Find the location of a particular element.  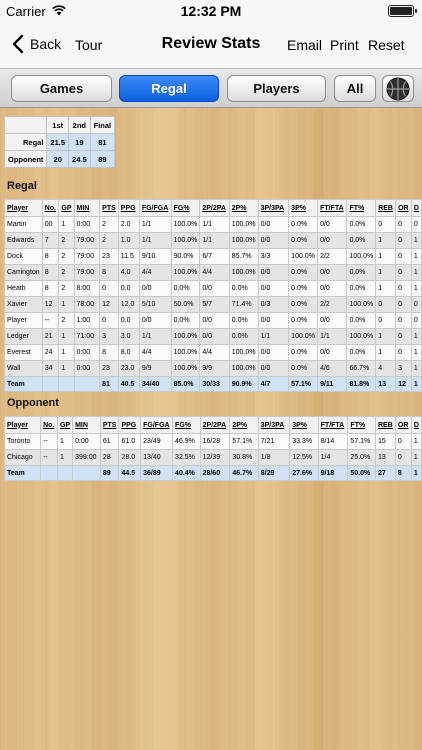

reset-button: Reset is located at coordinates (386, 45).